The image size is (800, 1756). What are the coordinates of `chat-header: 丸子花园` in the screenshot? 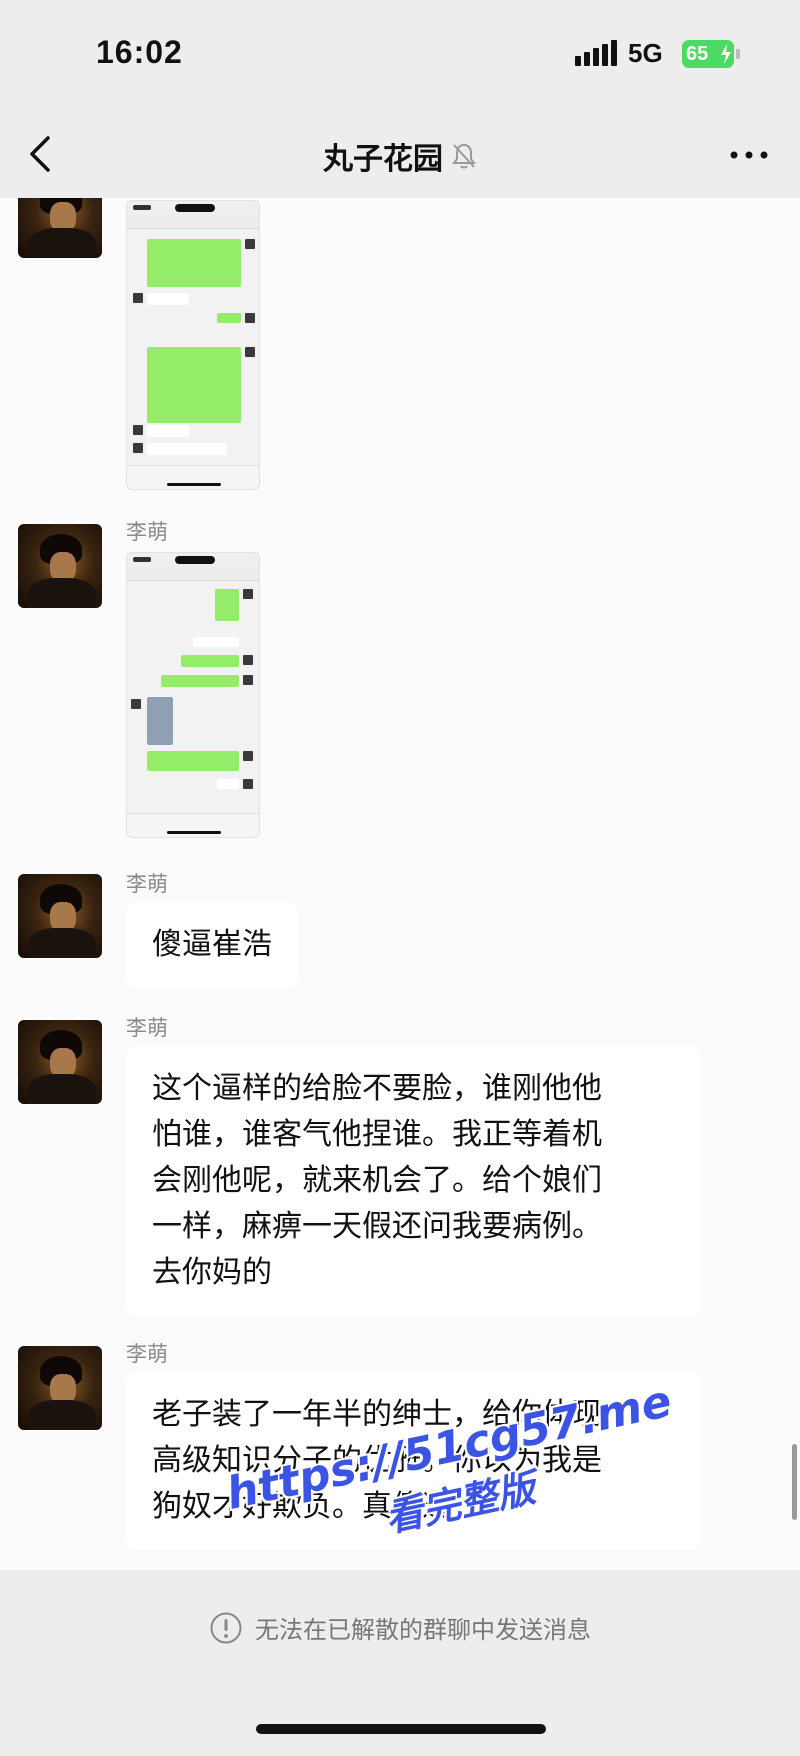 It's located at (400, 154).